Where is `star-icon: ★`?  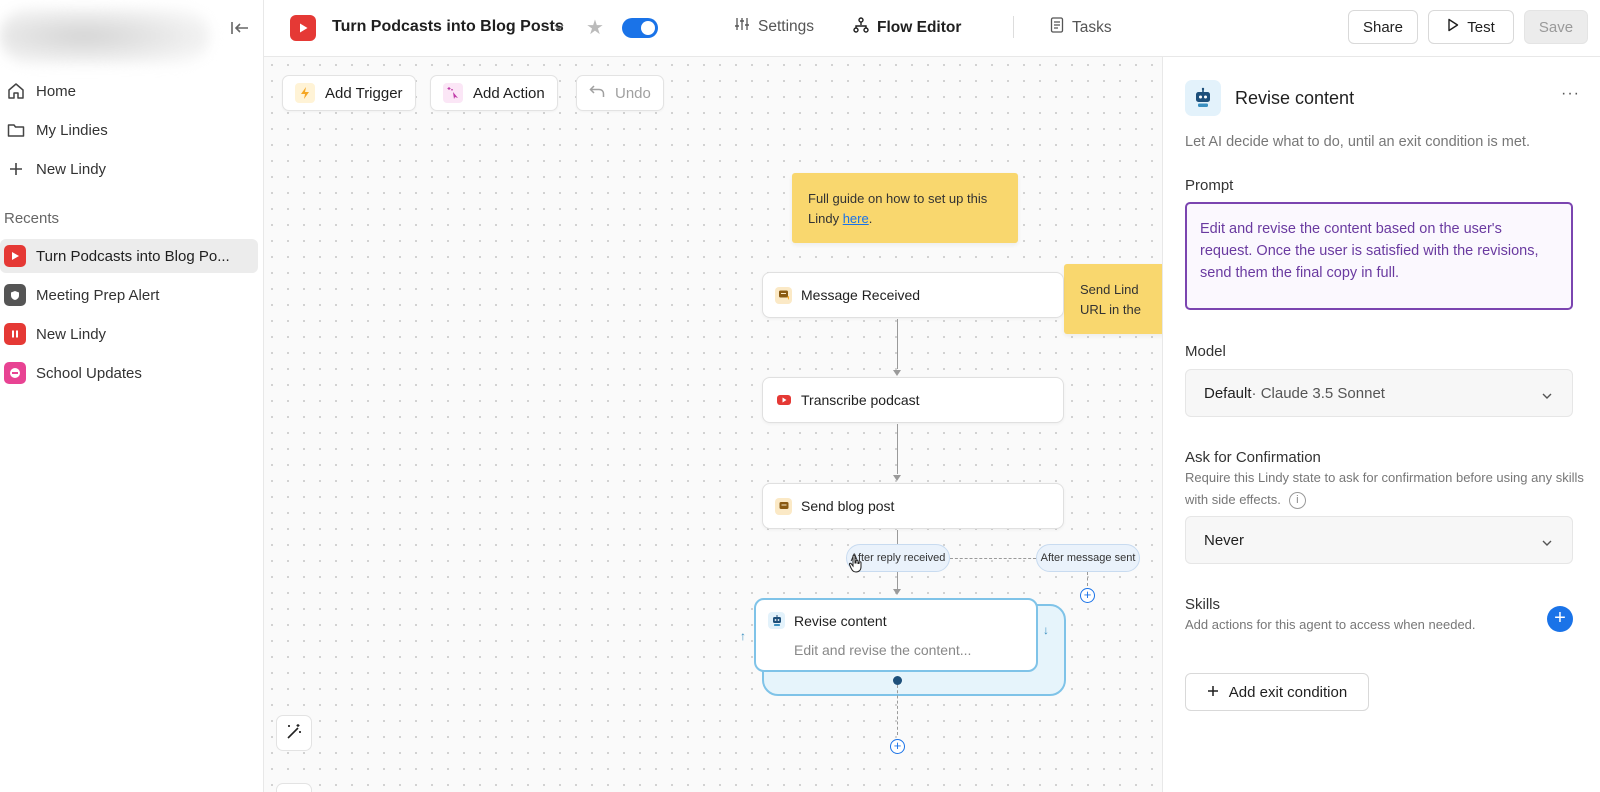 star-icon: ★ is located at coordinates (595, 27).